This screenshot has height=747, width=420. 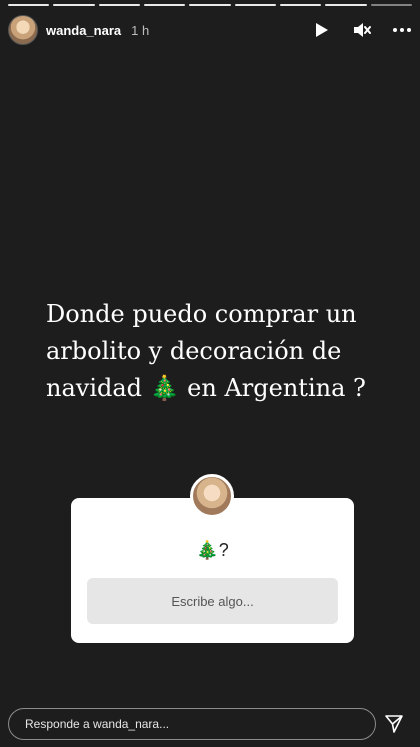 I want to click on sticker-prompt: 🎄?, so click(x=212, y=550).